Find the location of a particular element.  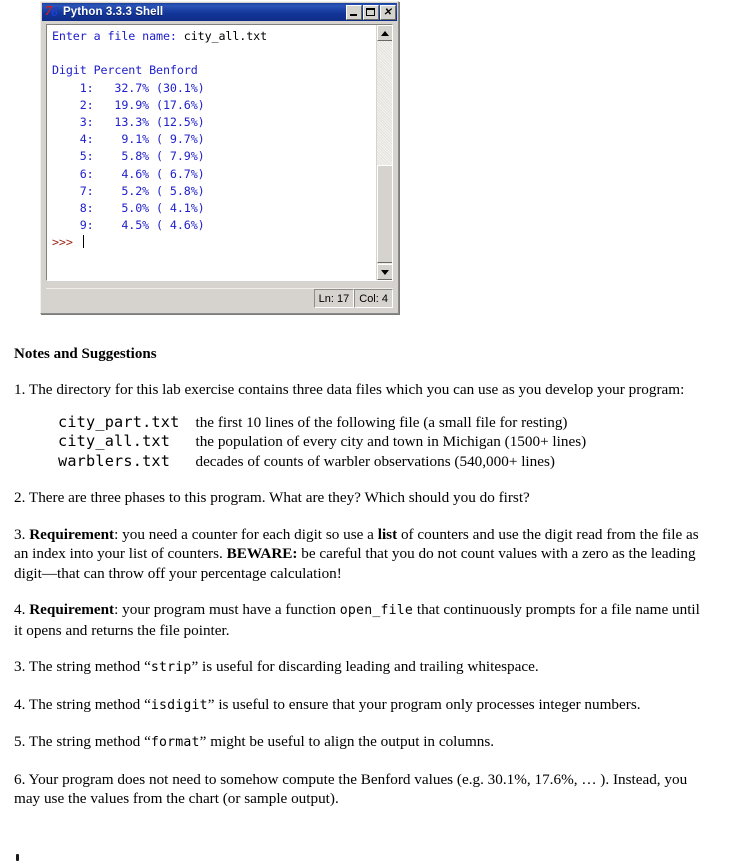

maximize-button is located at coordinates (371, 12).